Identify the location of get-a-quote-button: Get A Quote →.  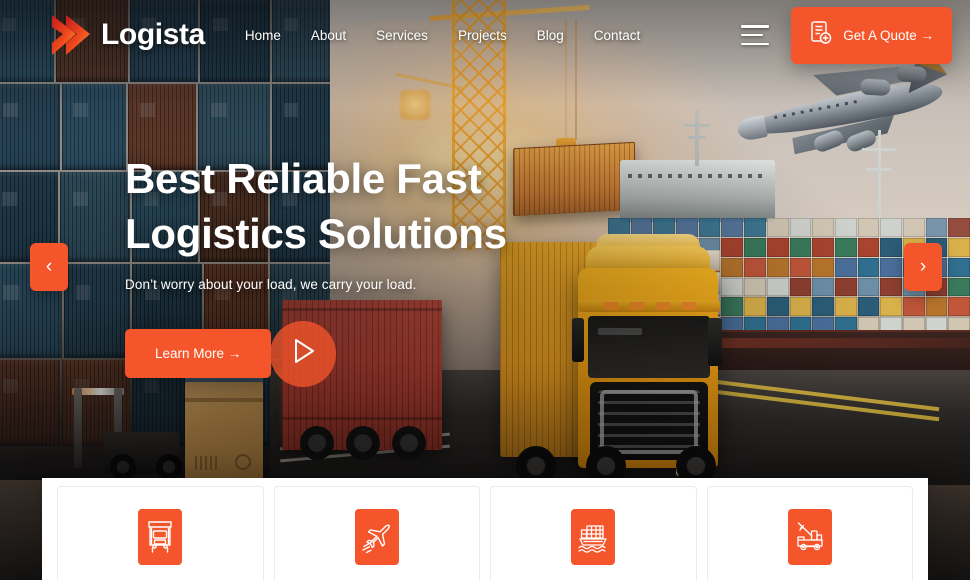
(871, 35).